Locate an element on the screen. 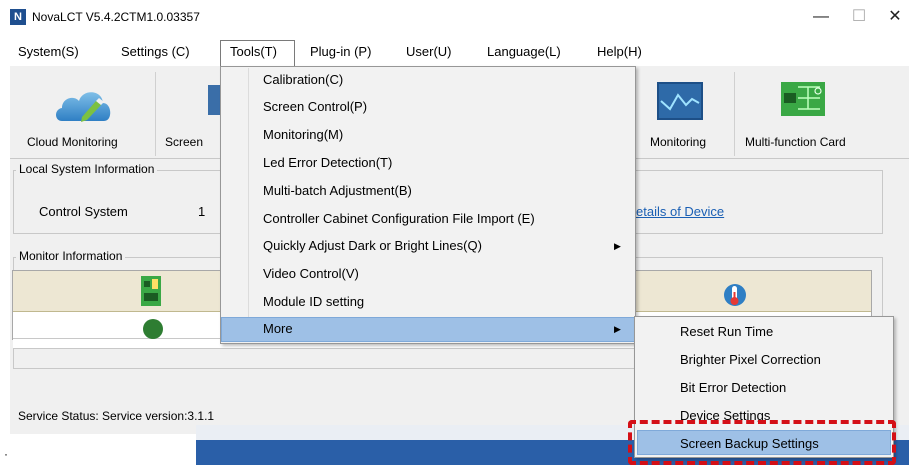 The width and height of the screenshot is (909, 465). menu-item-more: More is located at coordinates (278, 328).